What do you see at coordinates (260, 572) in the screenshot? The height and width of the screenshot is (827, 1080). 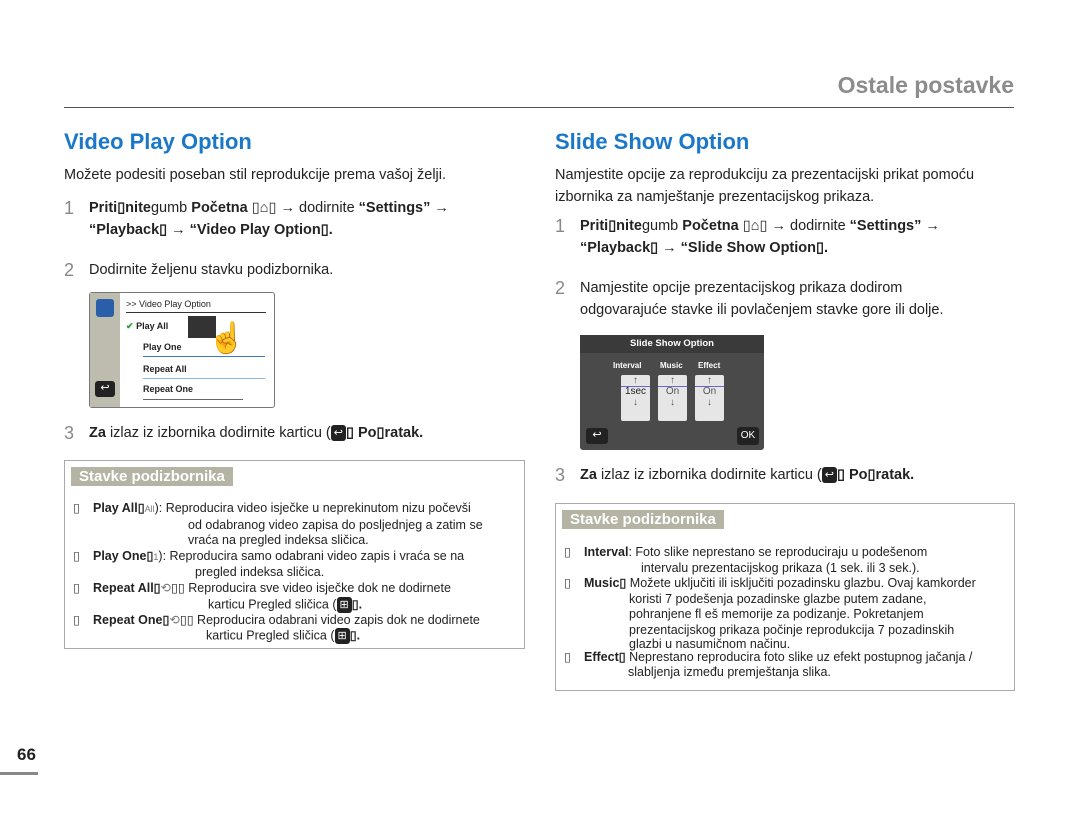 I see `t: pregled indeksa sličica.` at bounding box center [260, 572].